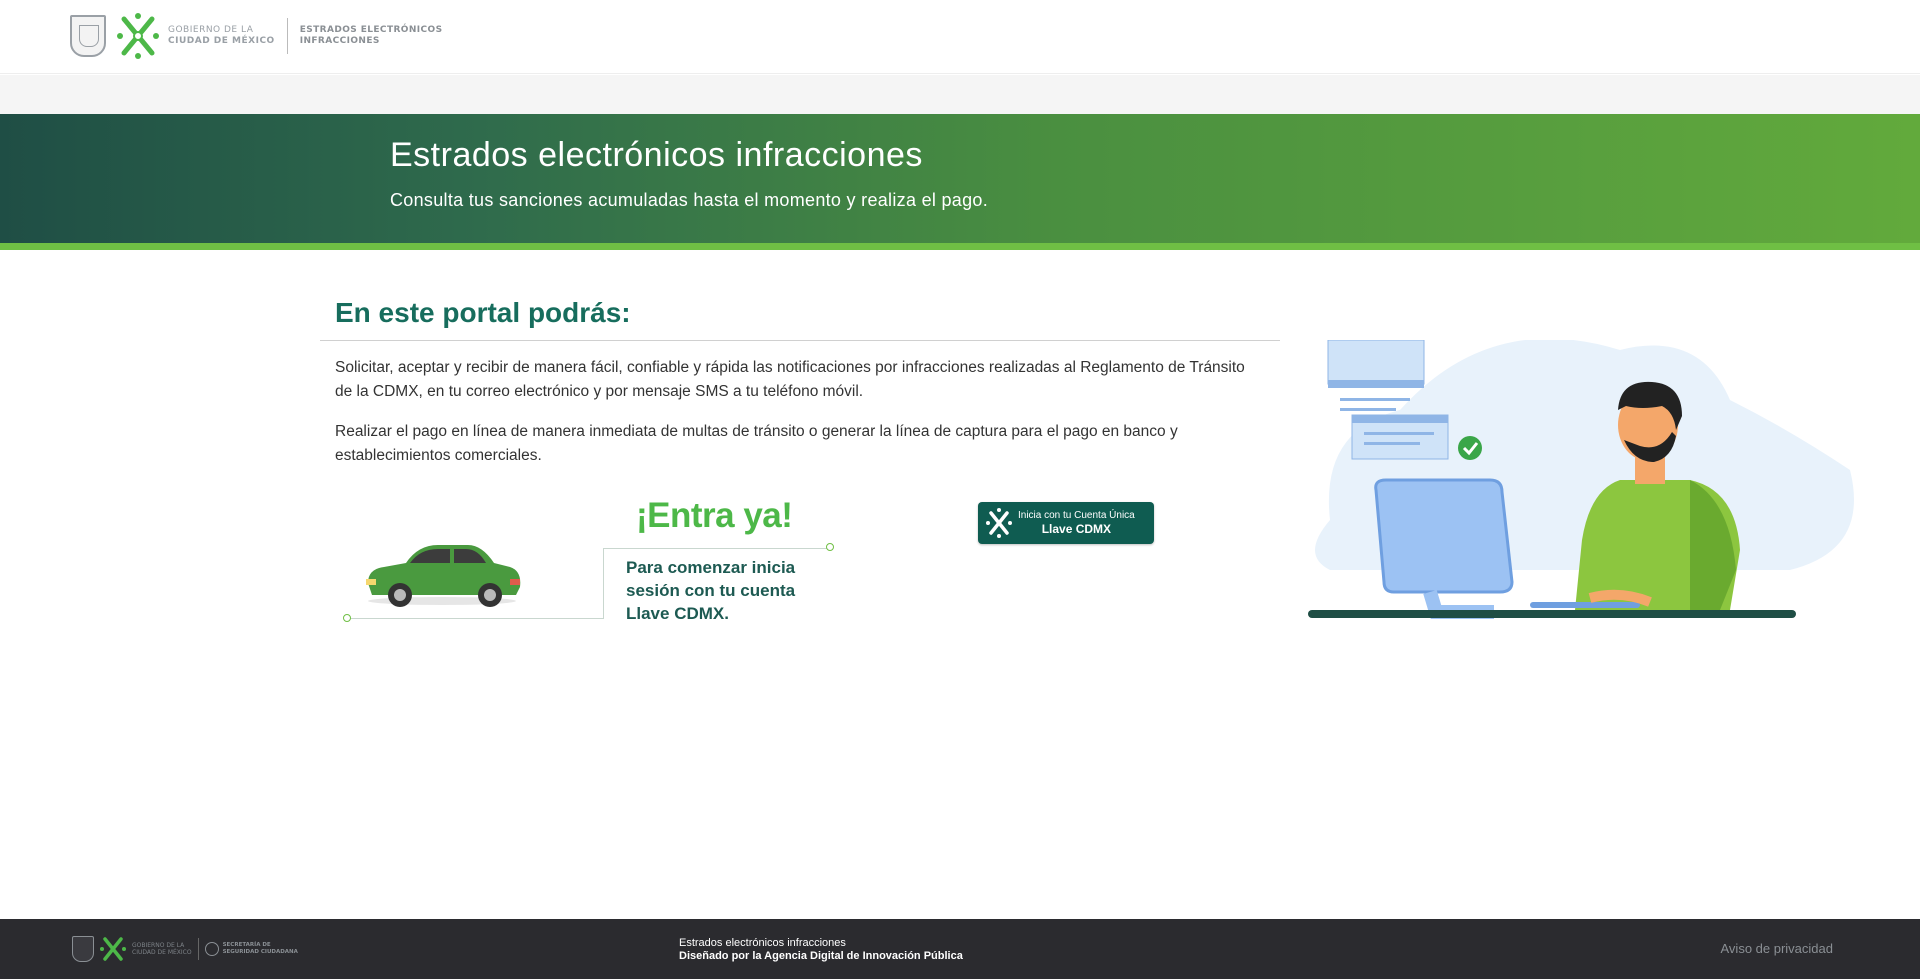 This screenshot has height=979, width=1920. What do you see at coordinates (999, 523) in the screenshot?
I see `llave-cdmx-icon` at bounding box center [999, 523].